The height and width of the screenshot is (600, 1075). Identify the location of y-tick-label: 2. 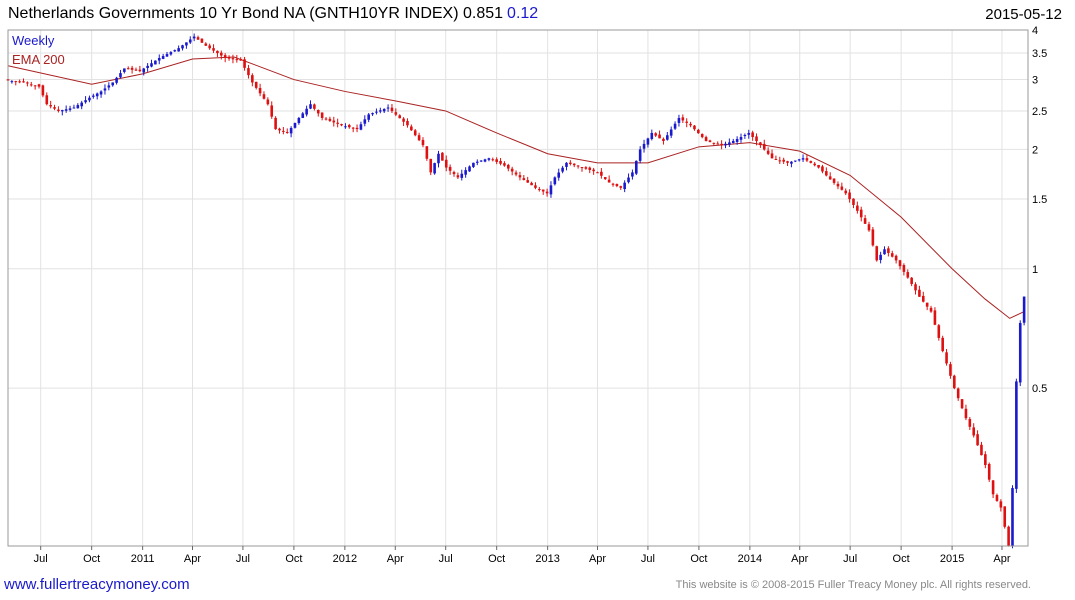
(1035, 150).